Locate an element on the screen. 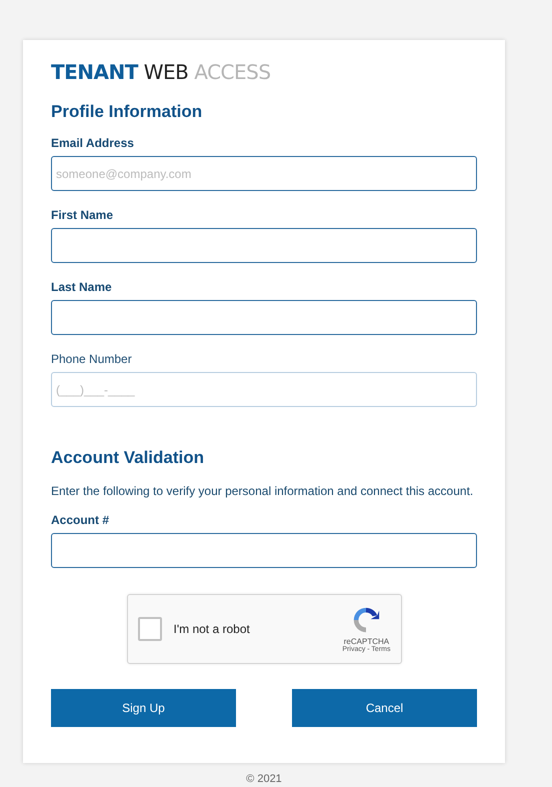 The image size is (552, 787). input-field: someone@company.com is located at coordinates (264, 173).